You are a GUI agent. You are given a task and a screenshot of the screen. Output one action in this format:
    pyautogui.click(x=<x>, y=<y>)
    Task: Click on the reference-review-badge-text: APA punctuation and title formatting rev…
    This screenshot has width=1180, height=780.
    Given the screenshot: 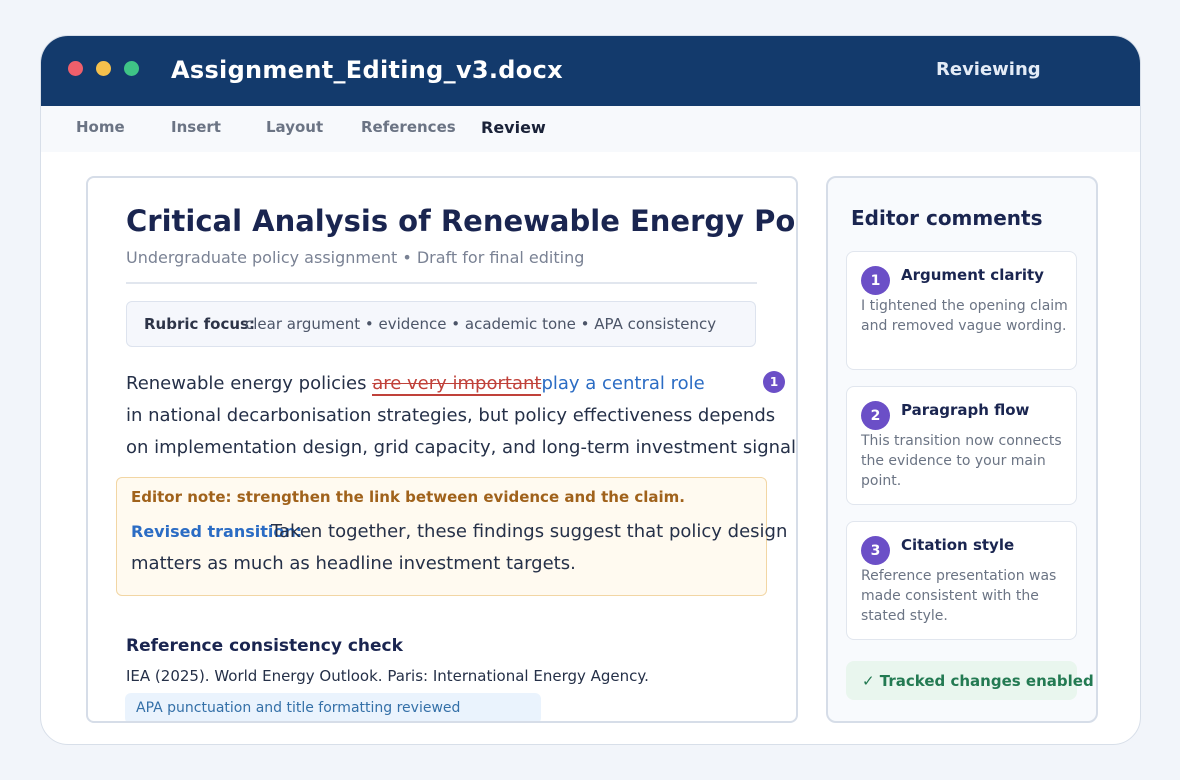 What is the action you would take?
    pyautogui.click(x=298, y=708)
    